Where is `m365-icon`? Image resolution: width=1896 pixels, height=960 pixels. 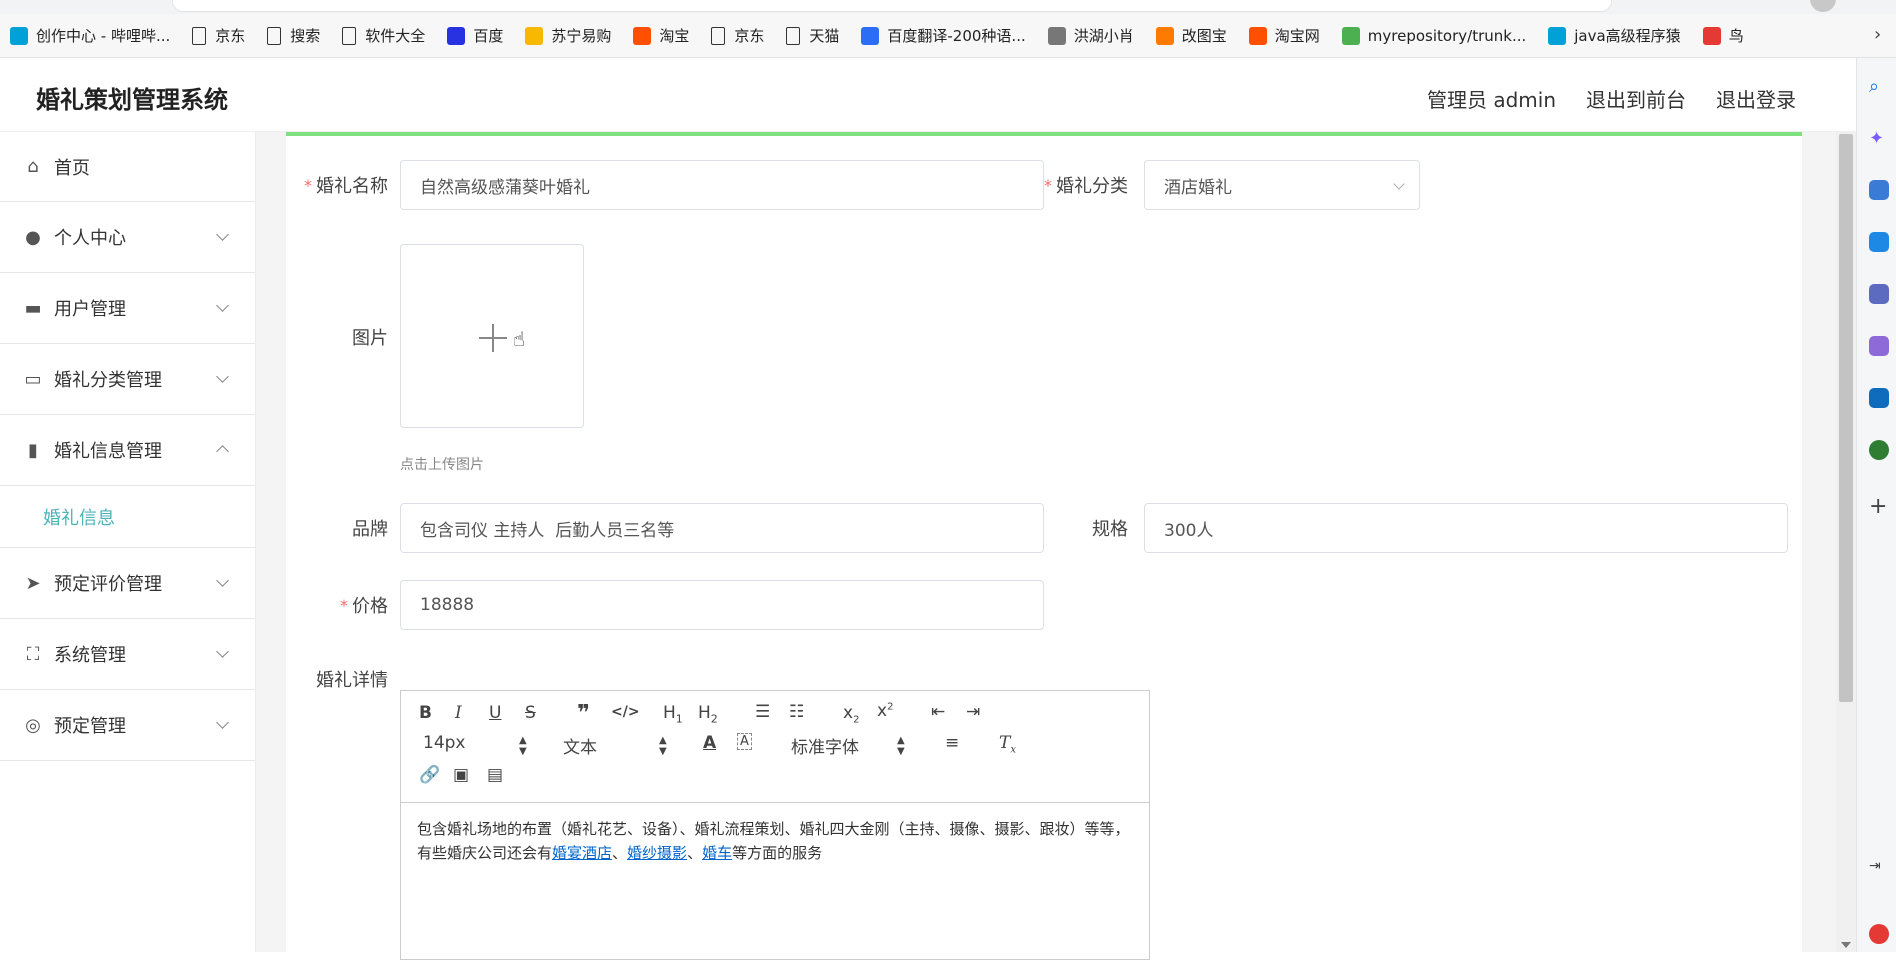 m365-icon is located at coordinates (1879, 346).